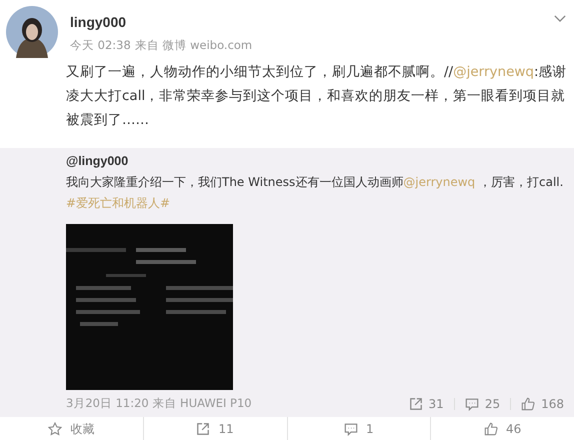  Describe the element at coordinates (55, 429) in the screenshot. I see `star-icon` at that location.